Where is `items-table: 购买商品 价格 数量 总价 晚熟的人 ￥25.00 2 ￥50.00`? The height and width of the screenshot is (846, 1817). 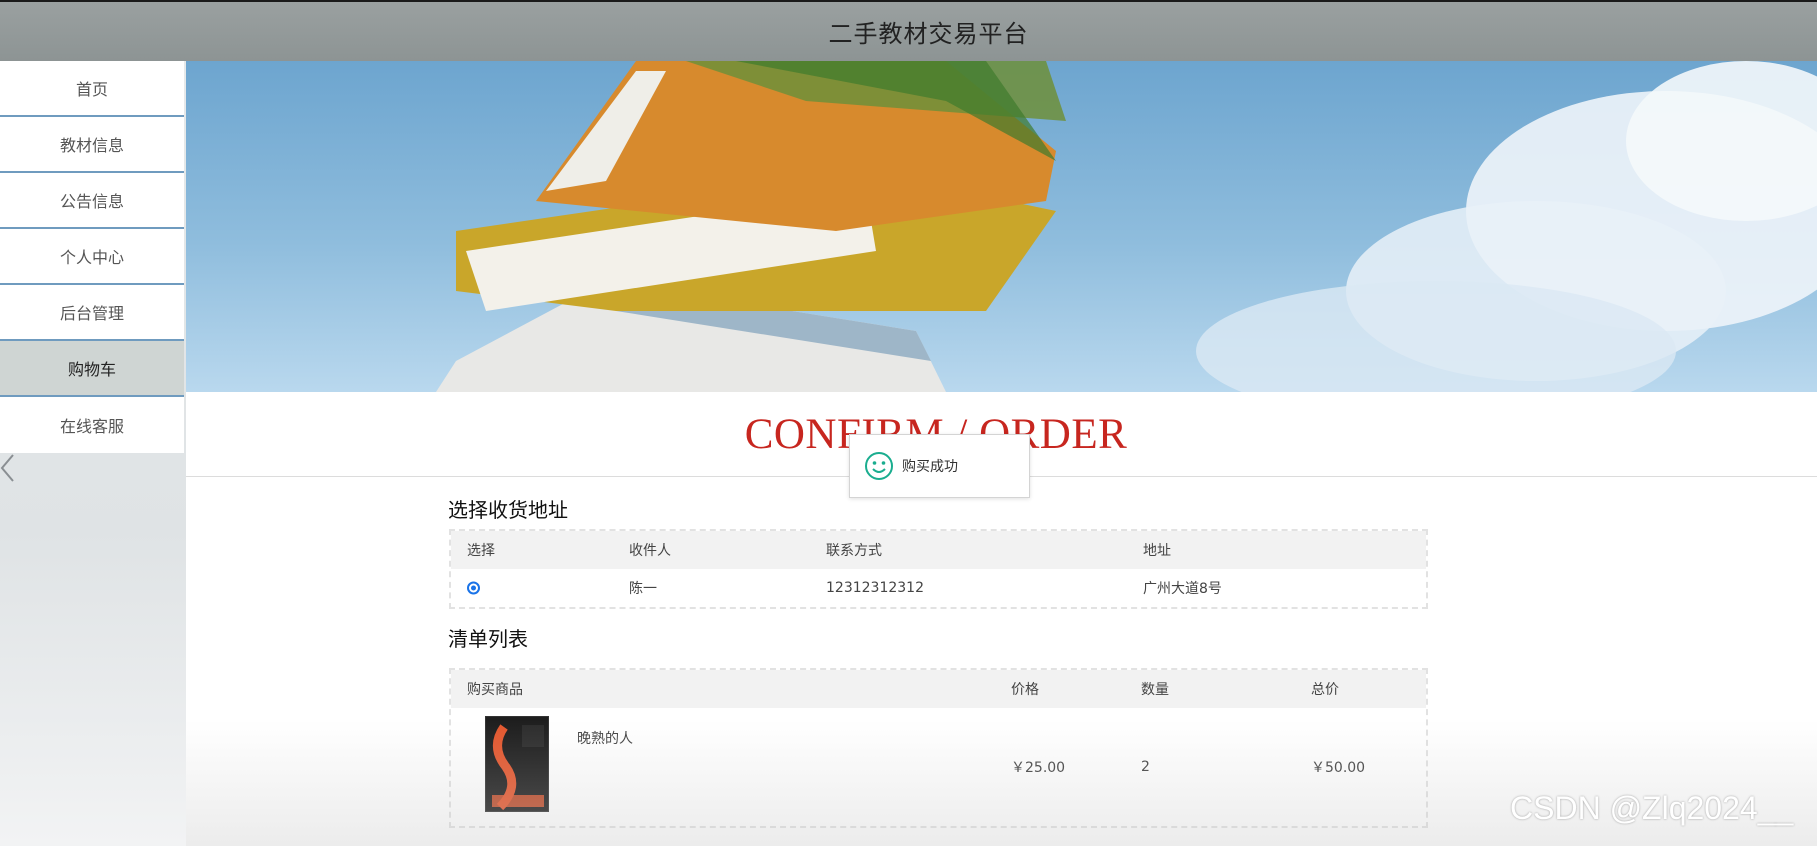 items-table: 购买商品 价格 数量 总价 晚熟的人 ￥25.00 2 ￥50.00 is located at coordinates (938, 748).